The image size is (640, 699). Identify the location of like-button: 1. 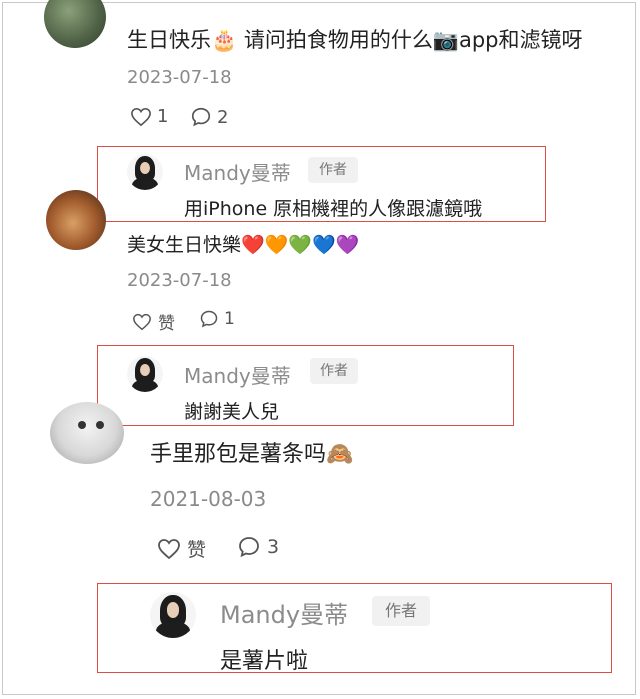
(149, 116).